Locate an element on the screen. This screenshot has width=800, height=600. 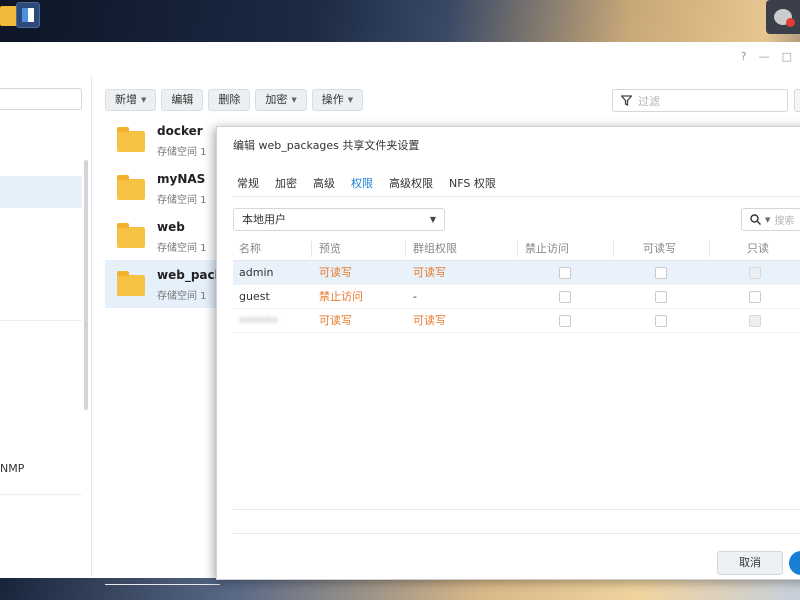
cancel-button: 取消 is located at coordinates (750, 563).